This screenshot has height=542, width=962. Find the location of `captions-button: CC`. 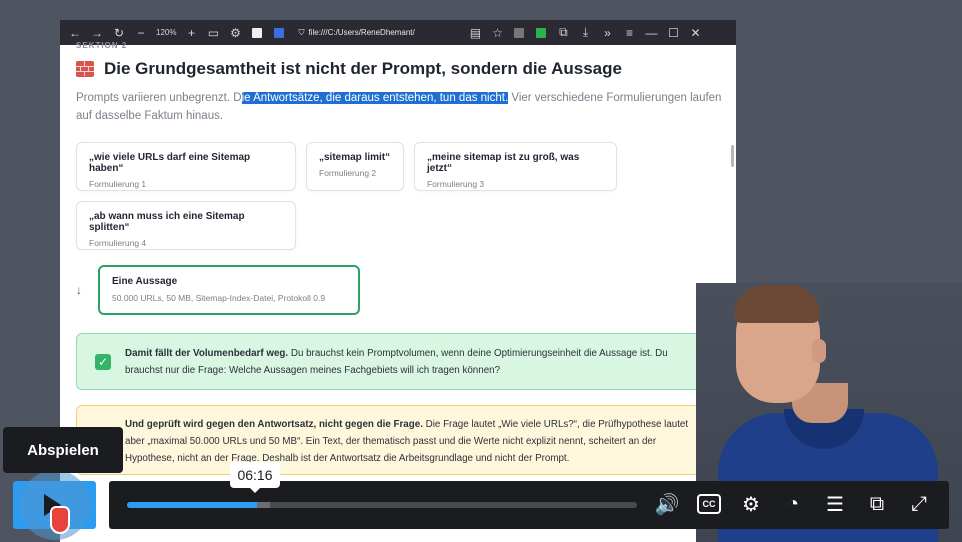

captions-button: CC is located at coordinates (709, 504).